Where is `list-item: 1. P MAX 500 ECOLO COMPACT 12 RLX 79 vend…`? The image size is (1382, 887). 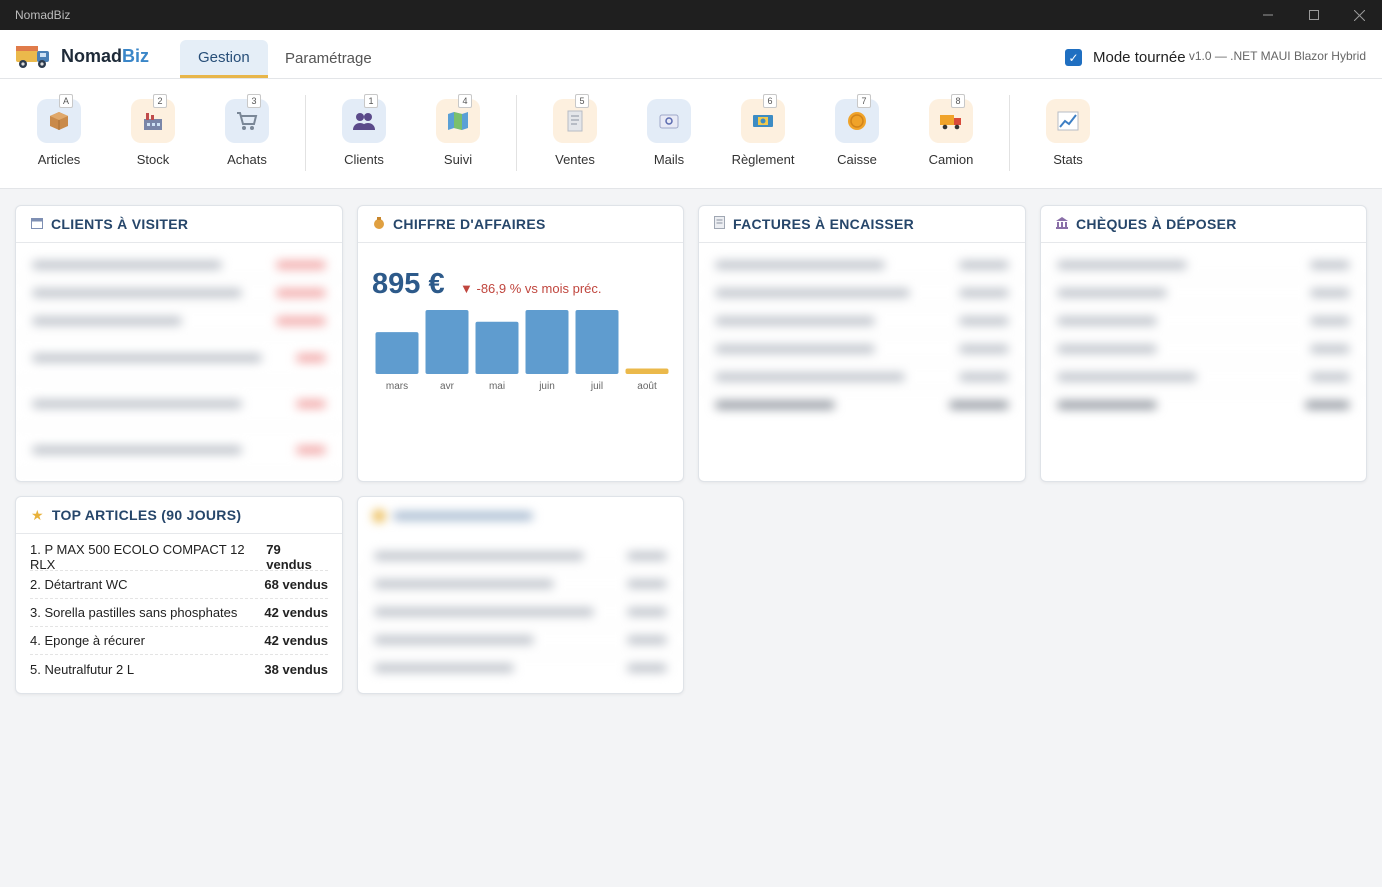 list-item: 1. P MAX 500 ECOLO COMPACT 12 RLX 79 vend… is located at coordinates (179, 557).